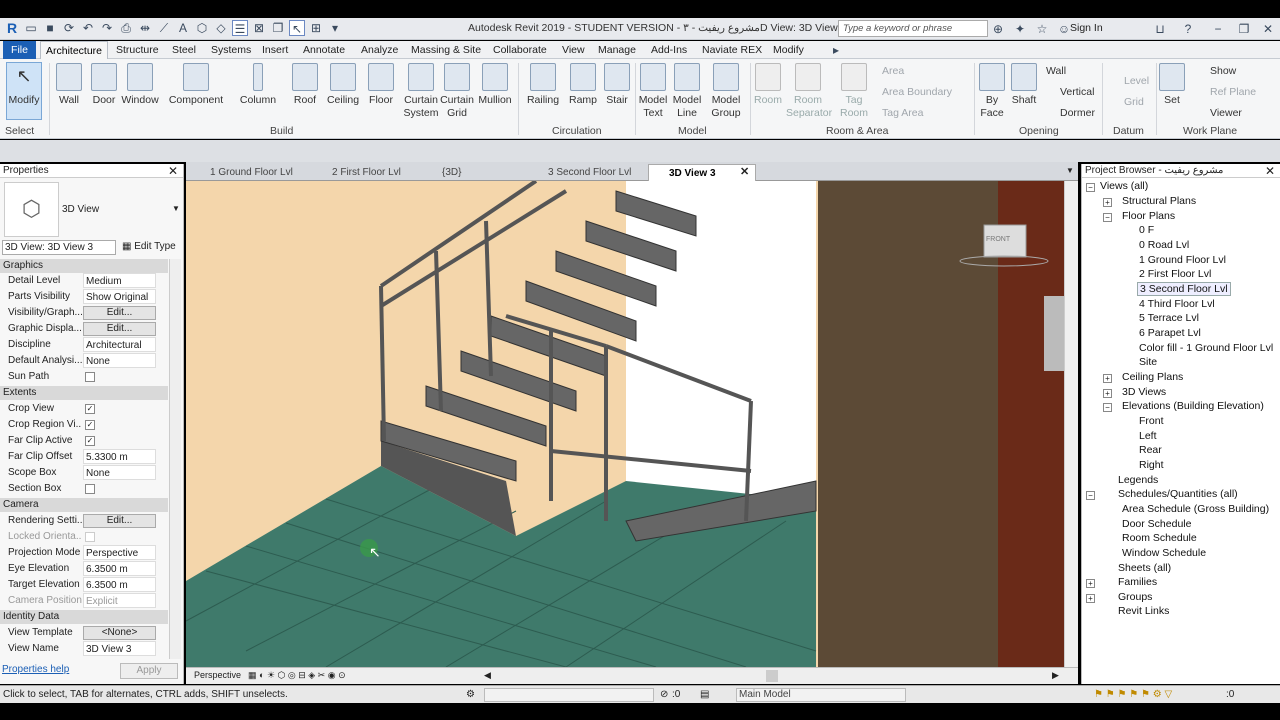 This screenshot has height=720, width=1280. I want to click on editable-icon: ⊘, so click(664, 694).